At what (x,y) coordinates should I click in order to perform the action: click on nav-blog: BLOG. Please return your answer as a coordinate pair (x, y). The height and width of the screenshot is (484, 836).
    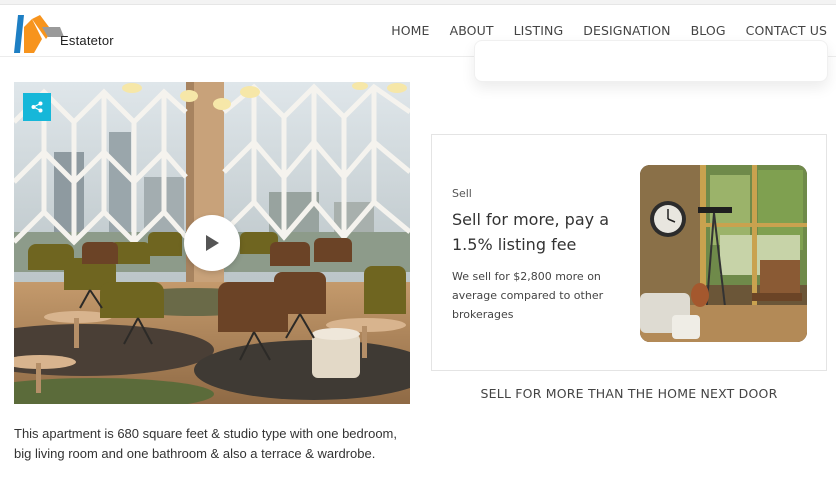
    Looking at the image, I should click on (708, 30).